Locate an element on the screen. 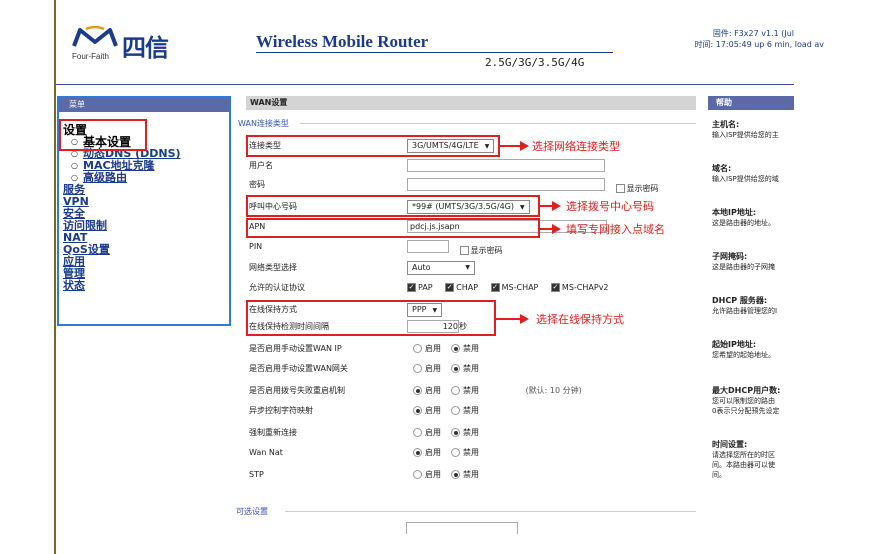 The image size is (890, 554). help-time: 时间设置: 请选择您所在的时区 间。本路由器可以使 间。 is located at coordinates (753, 460).